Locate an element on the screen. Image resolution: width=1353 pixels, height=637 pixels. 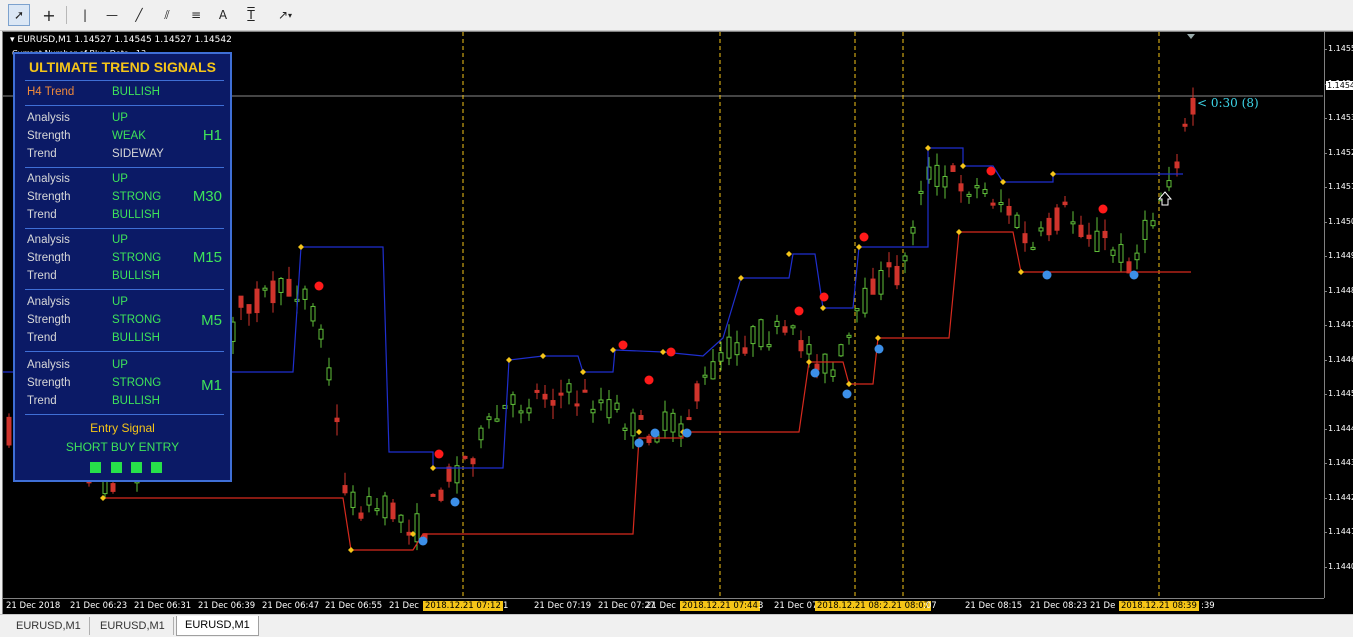
panel-title: ULTIMATE TREND SIGNALS is located at coordinates (122, 67).